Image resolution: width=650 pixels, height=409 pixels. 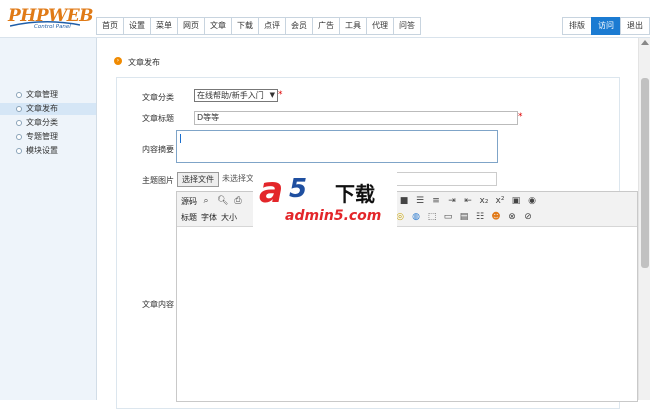 I want to click on right-nav-item-1: 访问, so click(x=606, y=26).